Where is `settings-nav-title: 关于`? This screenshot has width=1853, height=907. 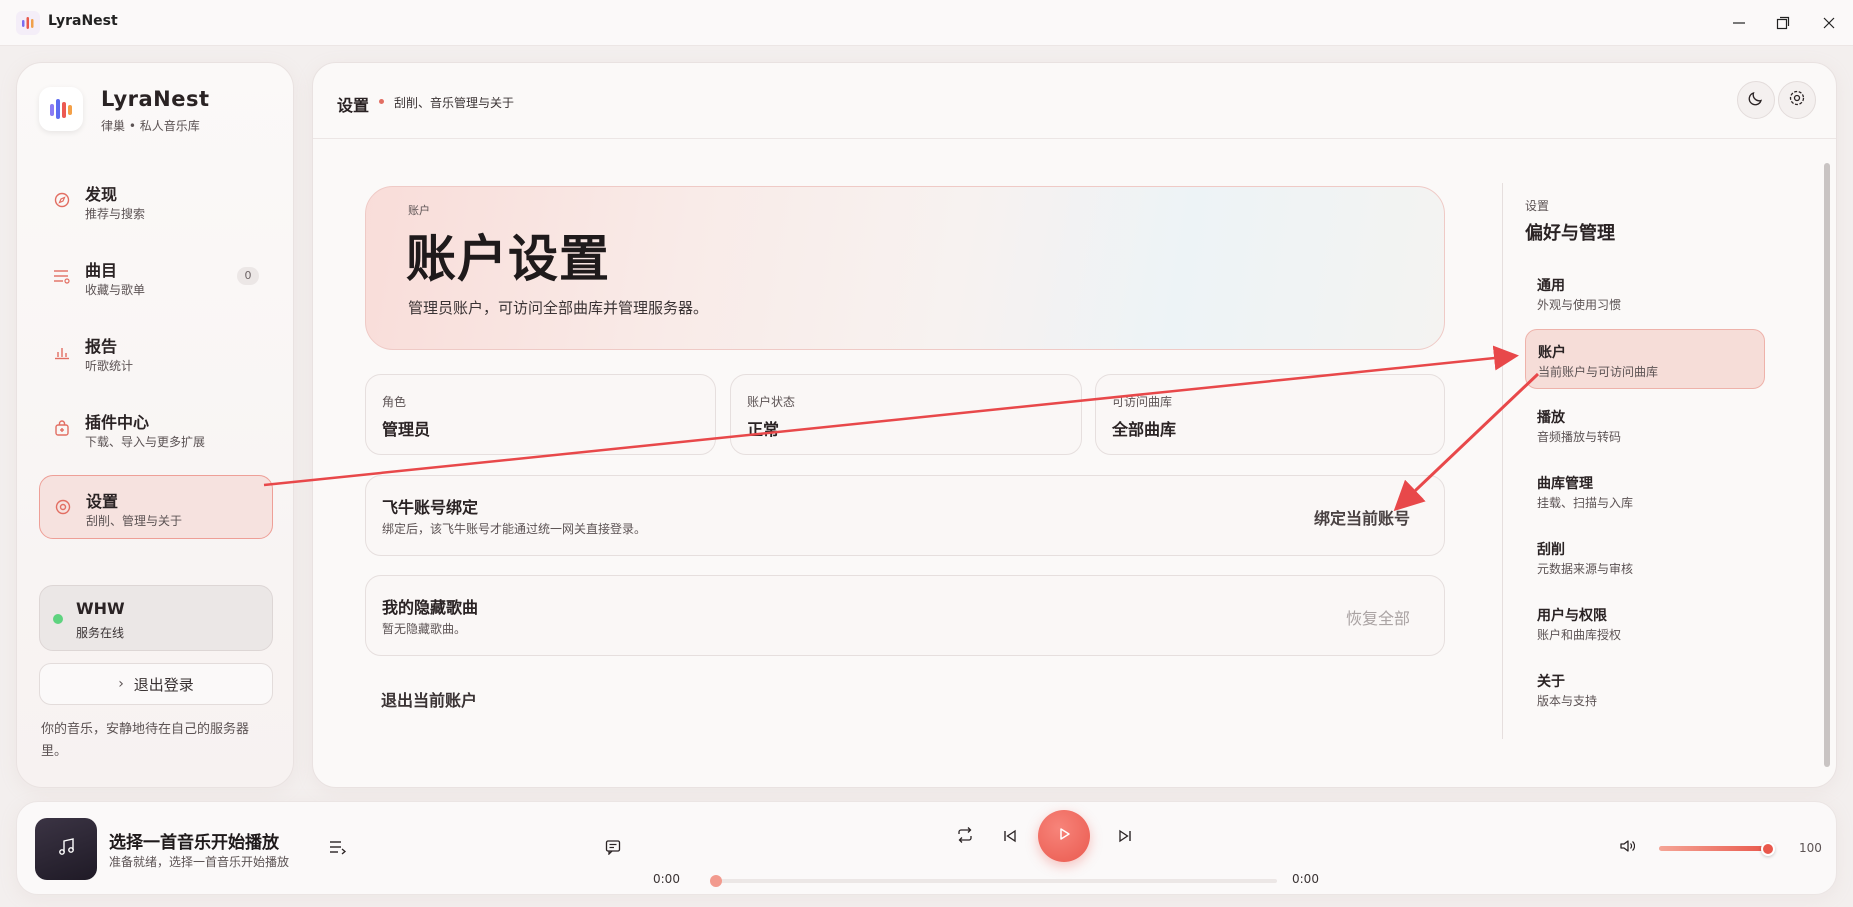
settings-nav-title: 关于 is located at coordinates (1551, 682).